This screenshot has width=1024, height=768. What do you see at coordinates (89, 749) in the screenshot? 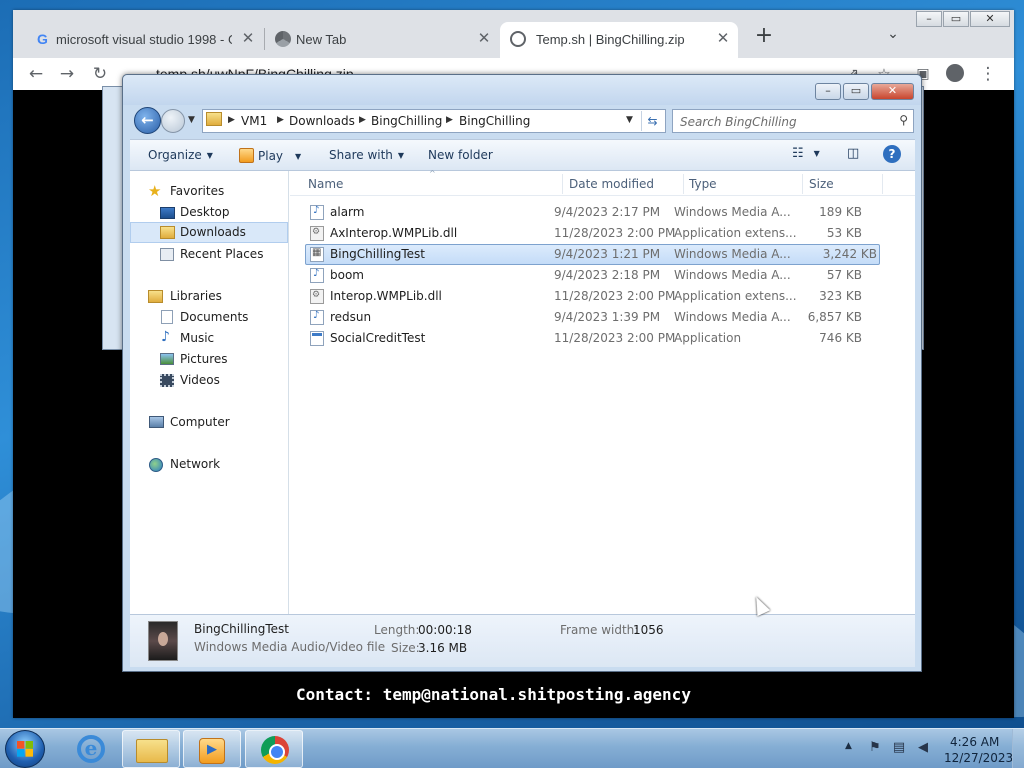
I see `taskbar-internet-explorer: e` at bounding box center [89, 749].